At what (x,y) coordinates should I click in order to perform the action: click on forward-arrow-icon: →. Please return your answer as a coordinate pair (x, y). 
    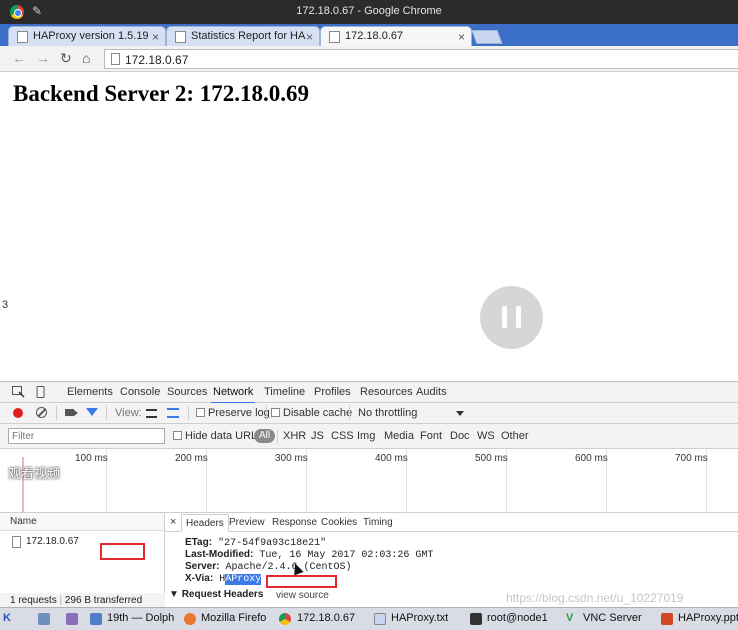
    Looking at the image, I should click on (43, 58).